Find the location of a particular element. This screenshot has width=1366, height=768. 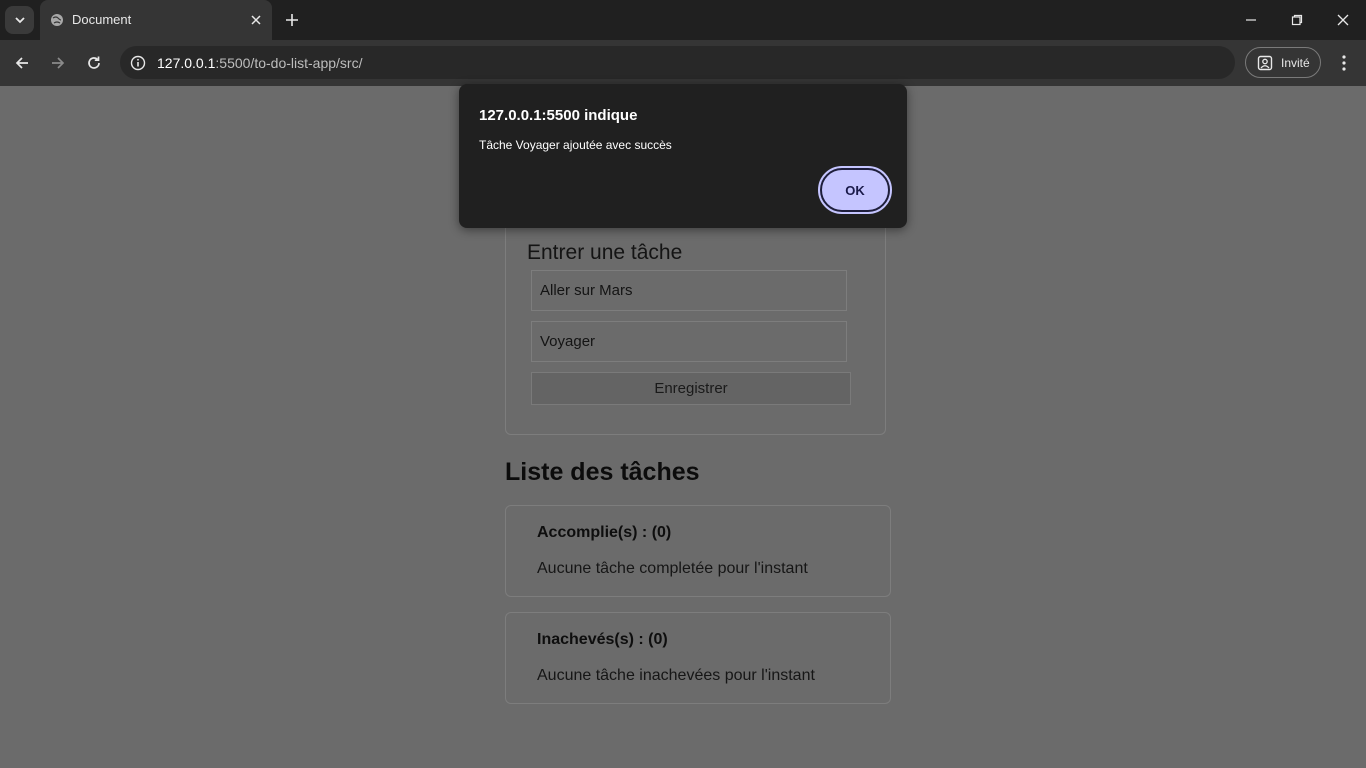

window-close-button is located at coordinates (1343, 20).